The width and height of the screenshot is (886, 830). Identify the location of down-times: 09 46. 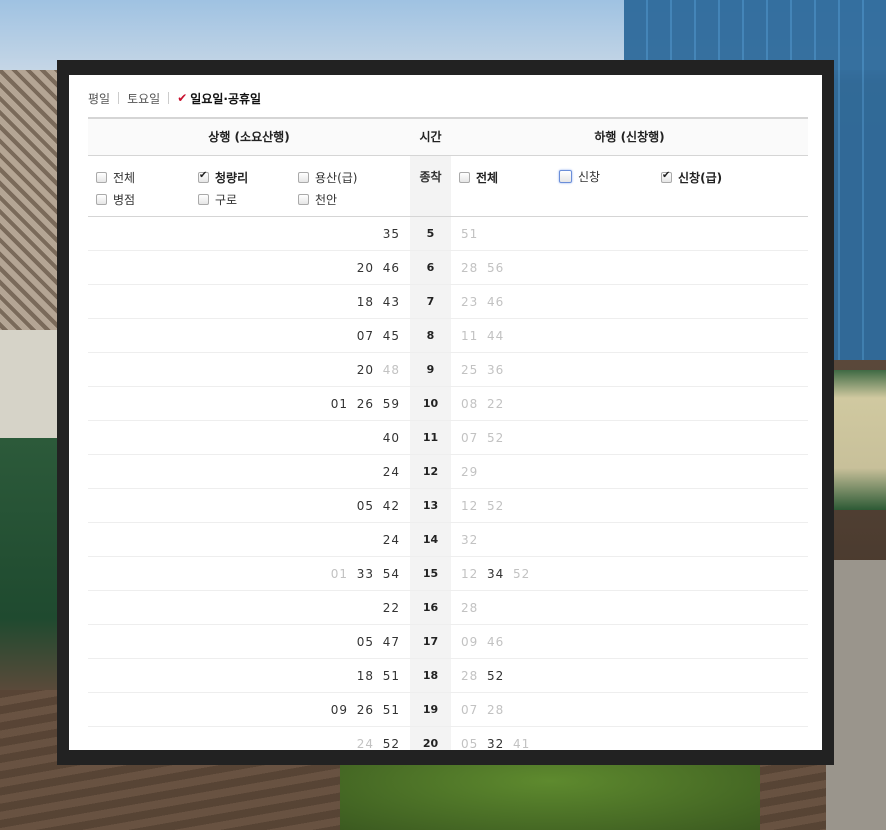
(634, 641).